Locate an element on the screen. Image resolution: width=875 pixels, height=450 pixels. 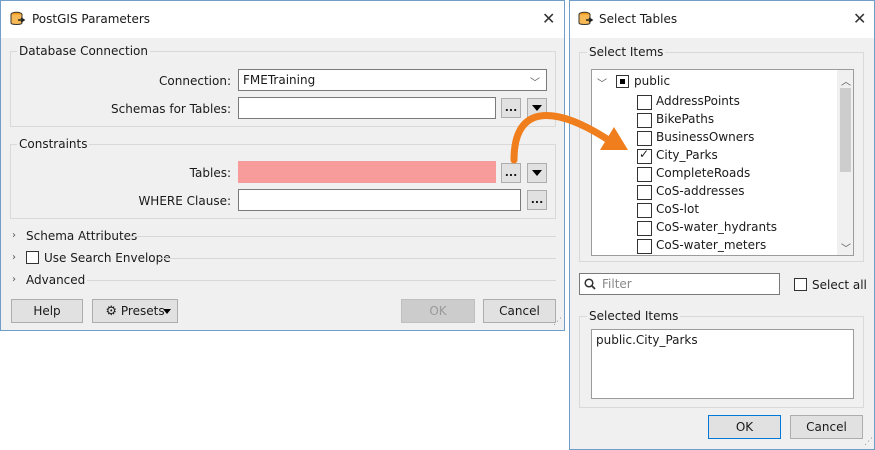
cancel-button: Cancel is located at coordinates (519, 311).